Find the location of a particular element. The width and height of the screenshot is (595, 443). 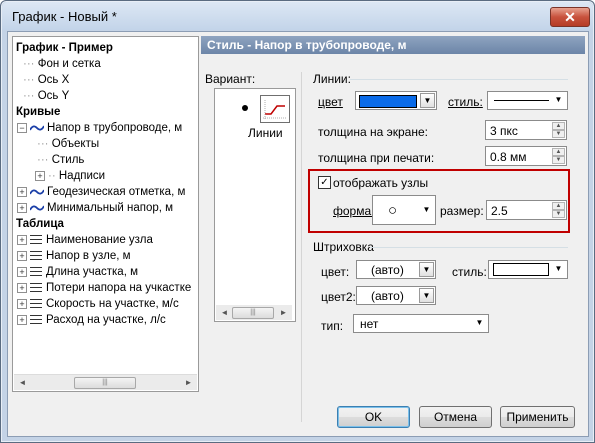

ok-button: OK is located at coordinates (373, 417).